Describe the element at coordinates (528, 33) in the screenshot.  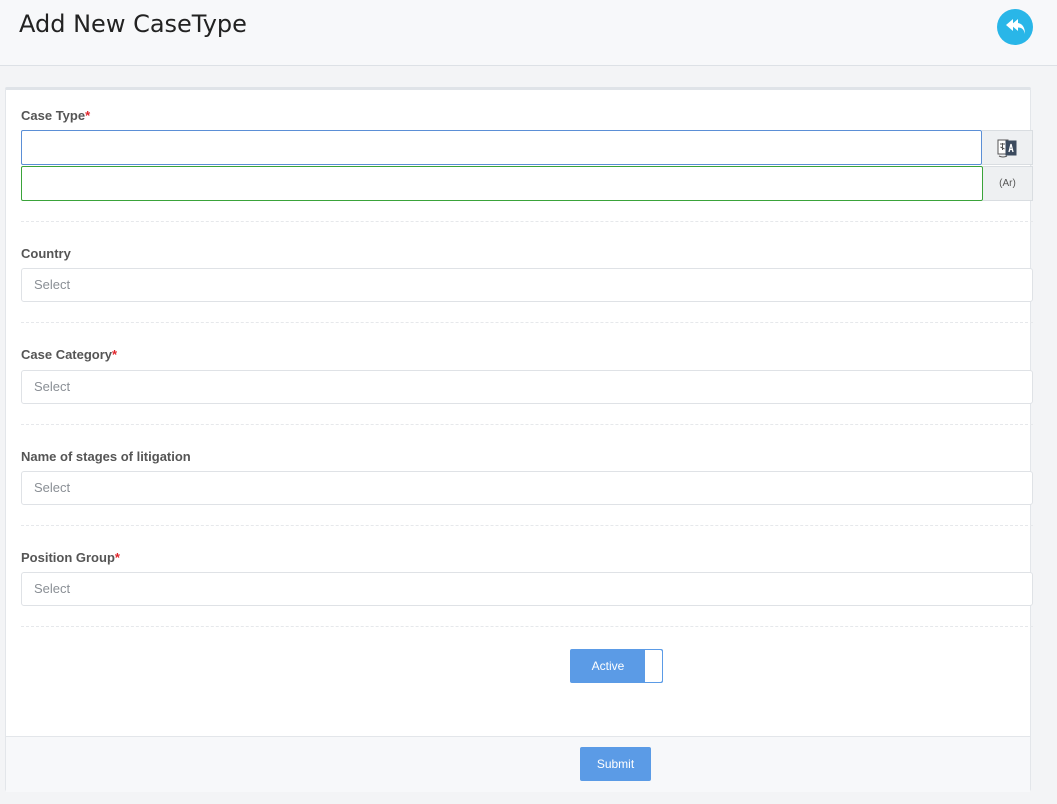
I see `page-header: Add New CaseType` at that location.